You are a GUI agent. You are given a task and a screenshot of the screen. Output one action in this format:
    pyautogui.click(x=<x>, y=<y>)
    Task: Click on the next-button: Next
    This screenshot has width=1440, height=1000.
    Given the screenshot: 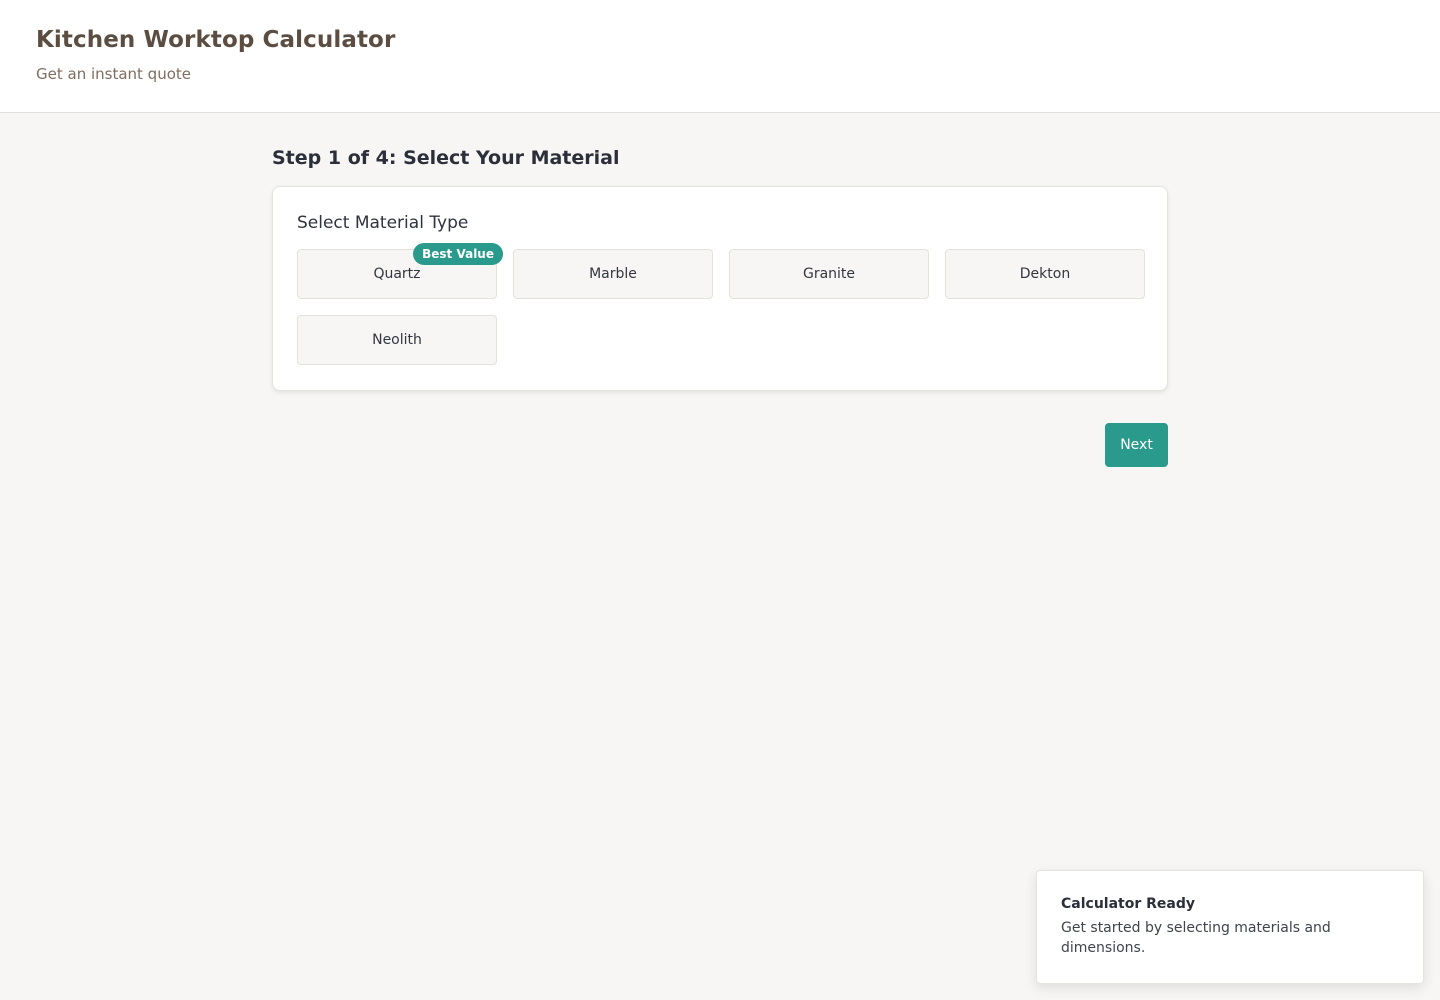 What is the action you would take?
    pyautogui.click(x=1136, y=445)
    